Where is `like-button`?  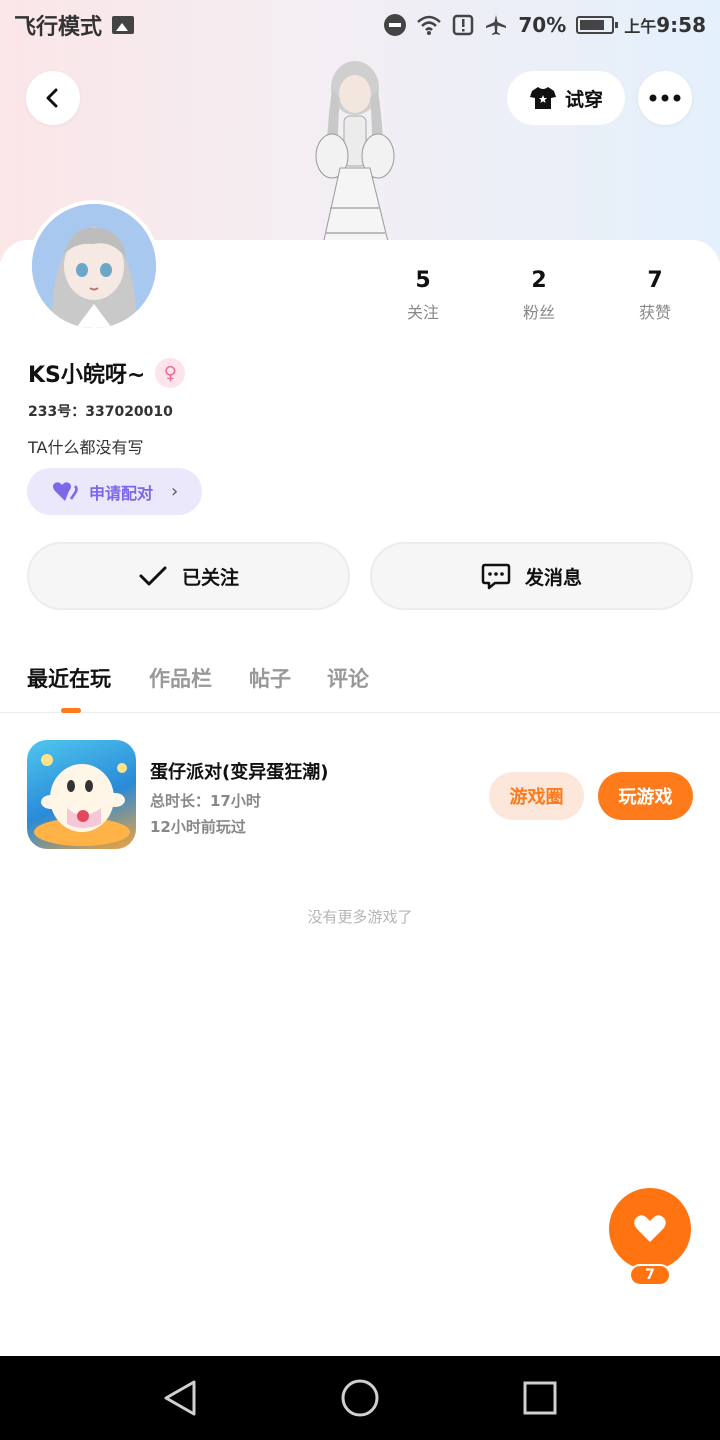
like-button is located at coordinates (650, 1229).